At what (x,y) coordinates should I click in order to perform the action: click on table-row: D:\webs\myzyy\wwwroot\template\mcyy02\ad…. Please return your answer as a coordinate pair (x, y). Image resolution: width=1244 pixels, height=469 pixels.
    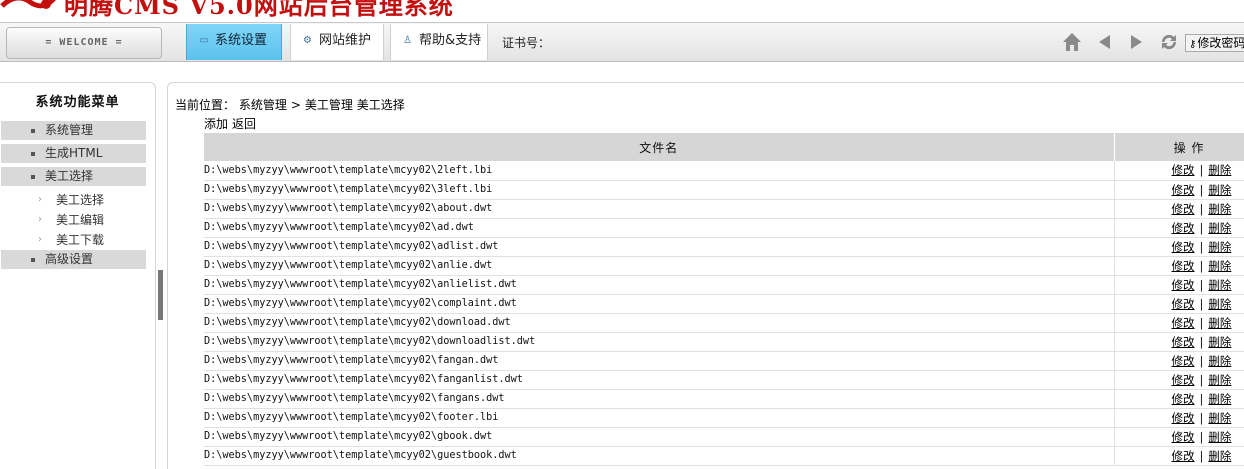
    Looking at the image, I should click on (724, 228).